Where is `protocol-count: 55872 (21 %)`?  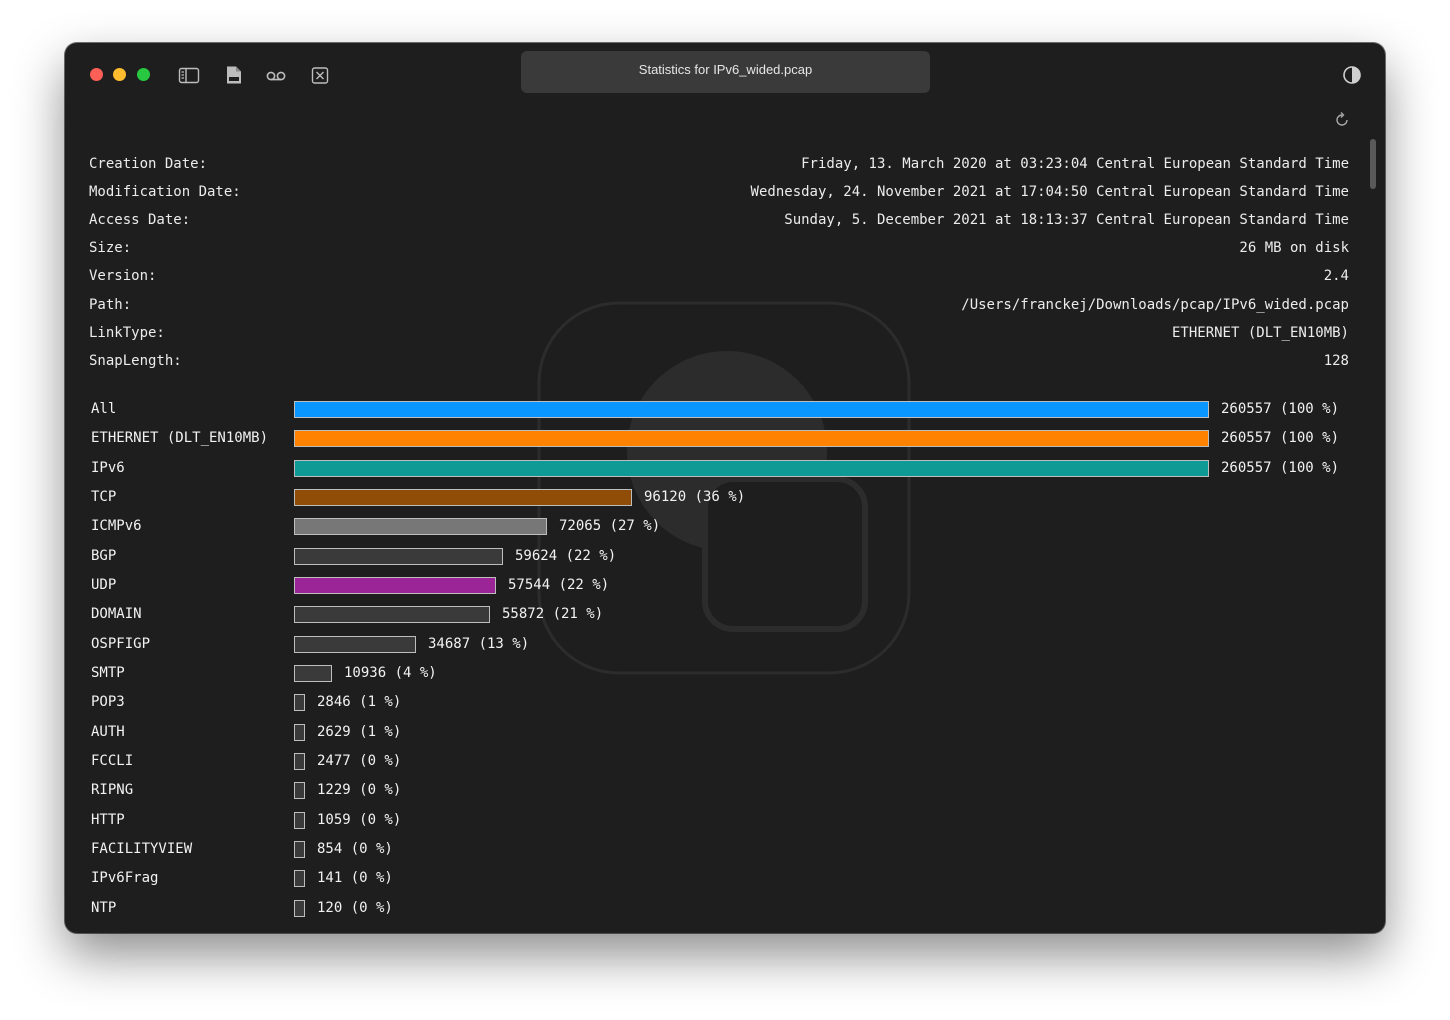
protocol-count: 55872 (21 %) is located at coordinates (553, 614).